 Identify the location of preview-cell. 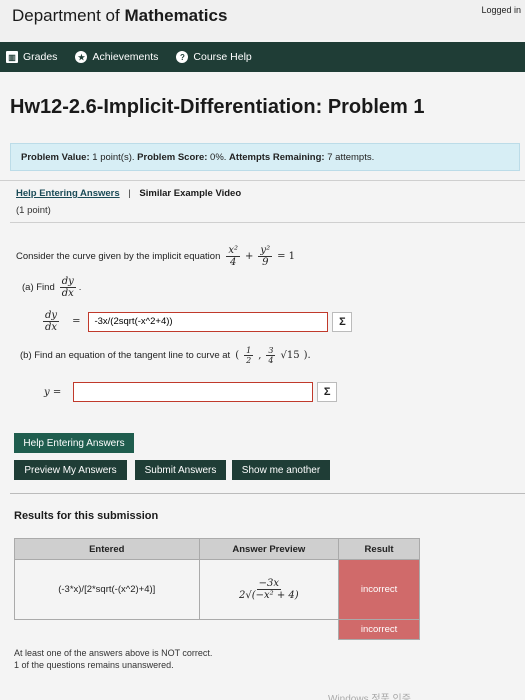
(269, 630).